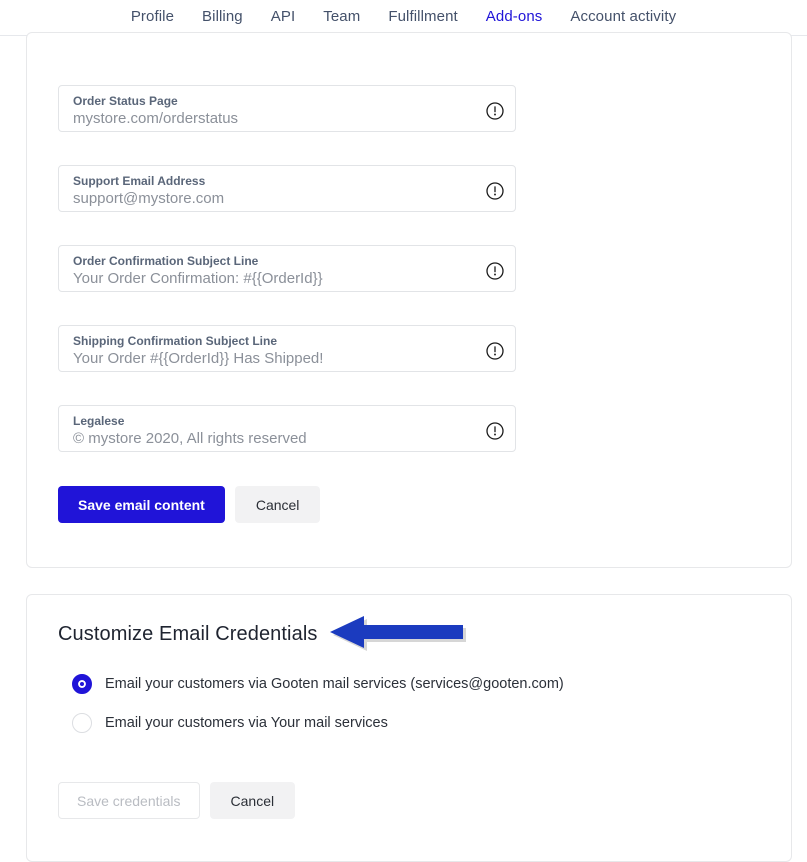  I want to click on save-credentials-button: Save credentials, so click(129, 800).